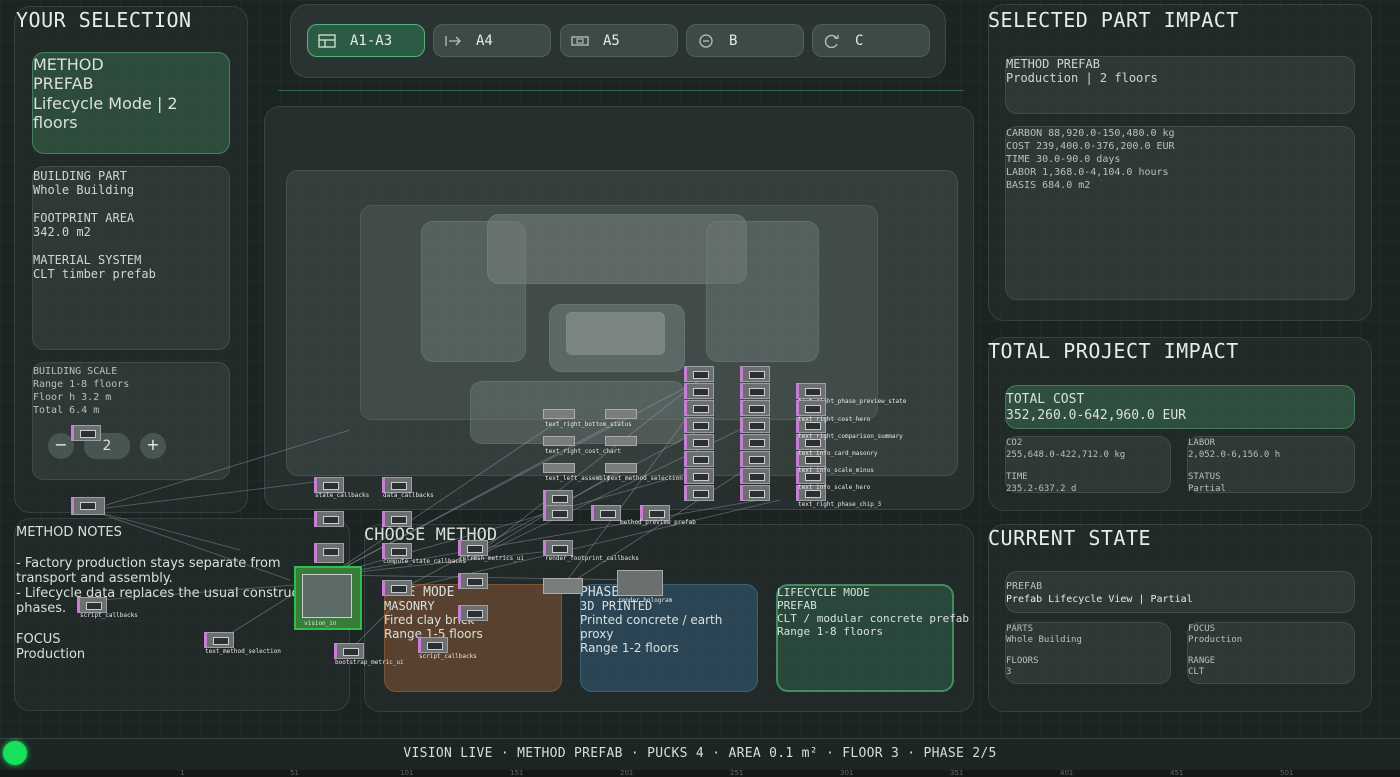 This screenshot has width=1400, height=777. Describe the element at coordinates (1044, 640) in the screenshot. I see `parts-value: Whole Building` at that location.